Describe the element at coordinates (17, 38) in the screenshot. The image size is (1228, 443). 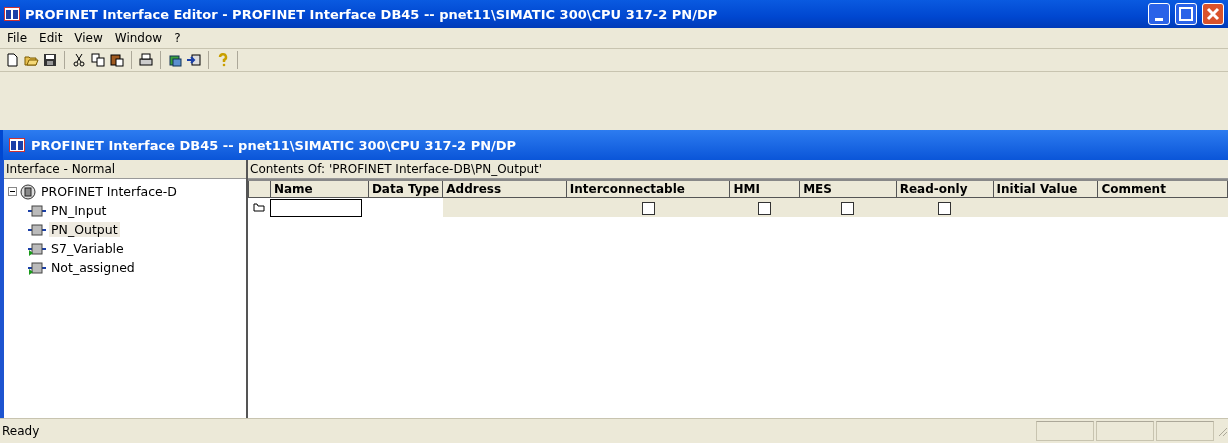
I see `menu-item: File` at that location.